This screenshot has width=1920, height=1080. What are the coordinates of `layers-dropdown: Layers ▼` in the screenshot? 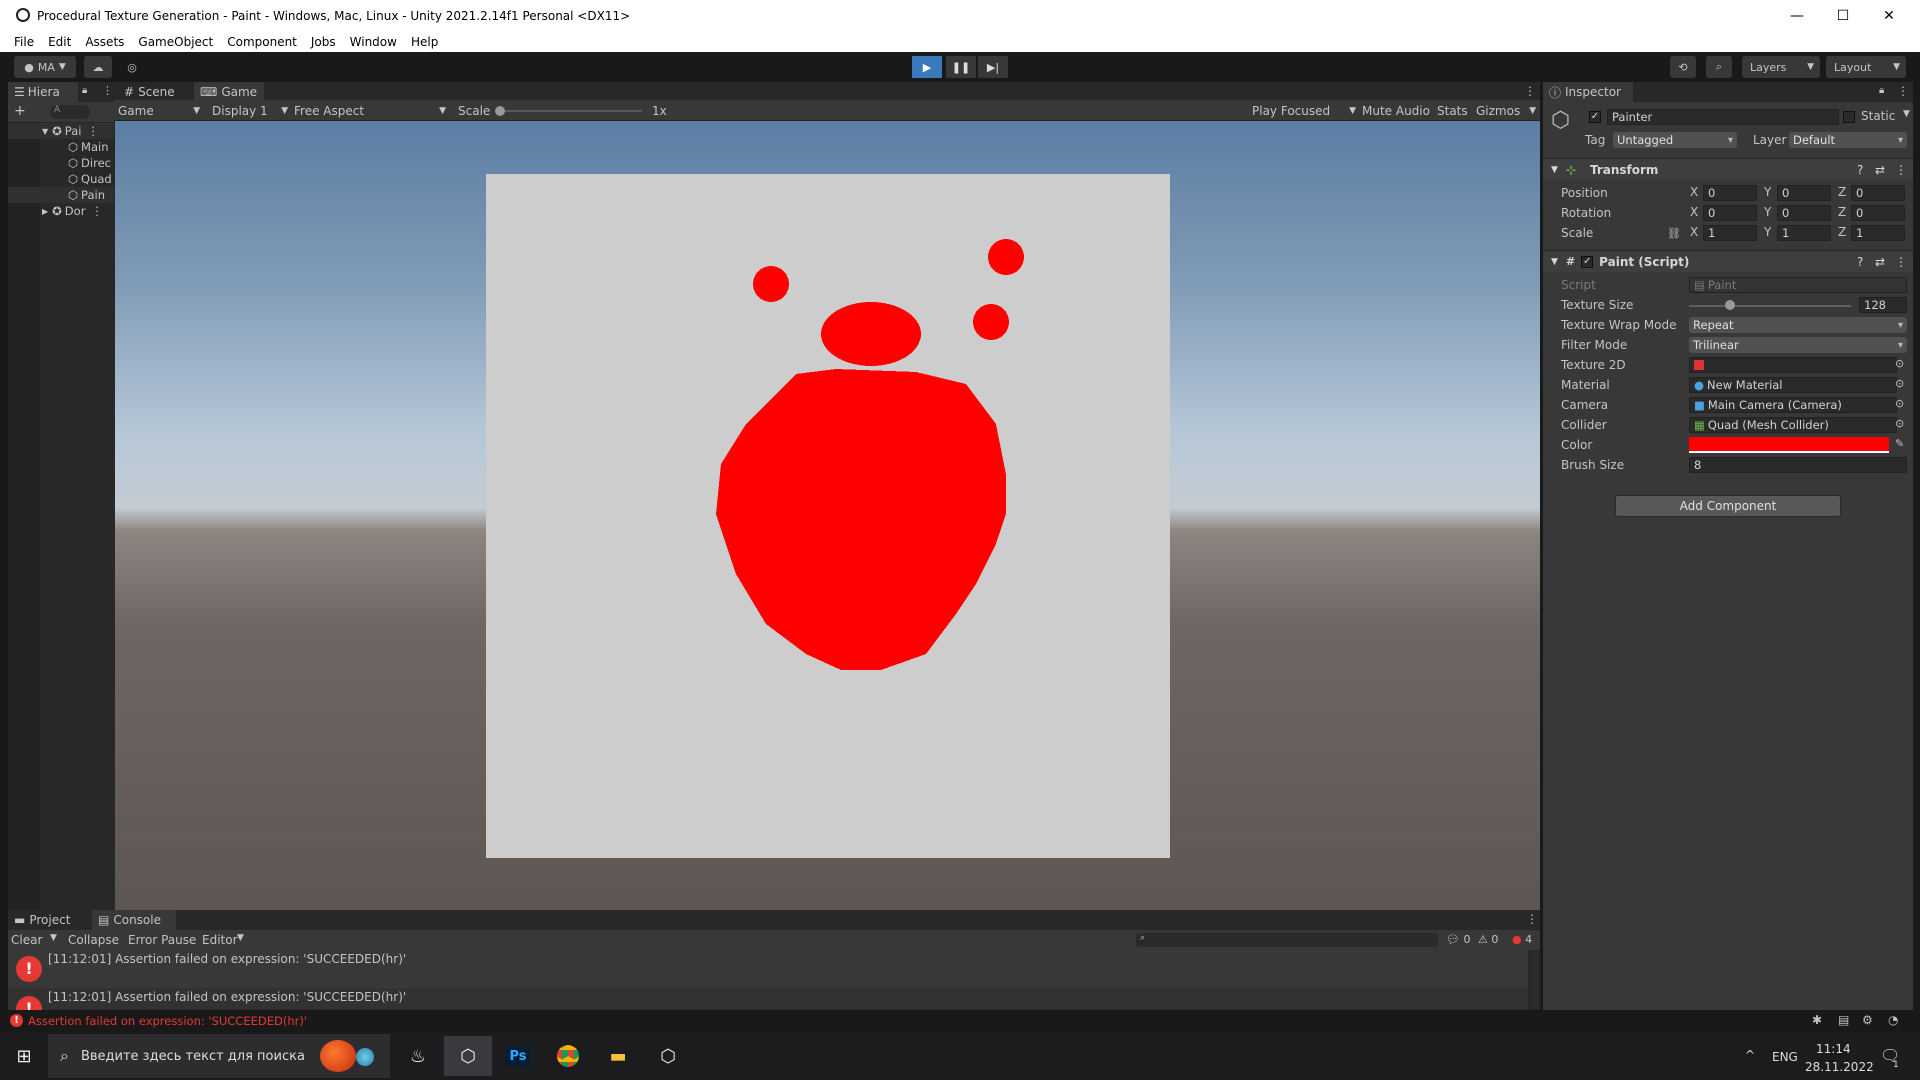 It's located at (1781, 67).